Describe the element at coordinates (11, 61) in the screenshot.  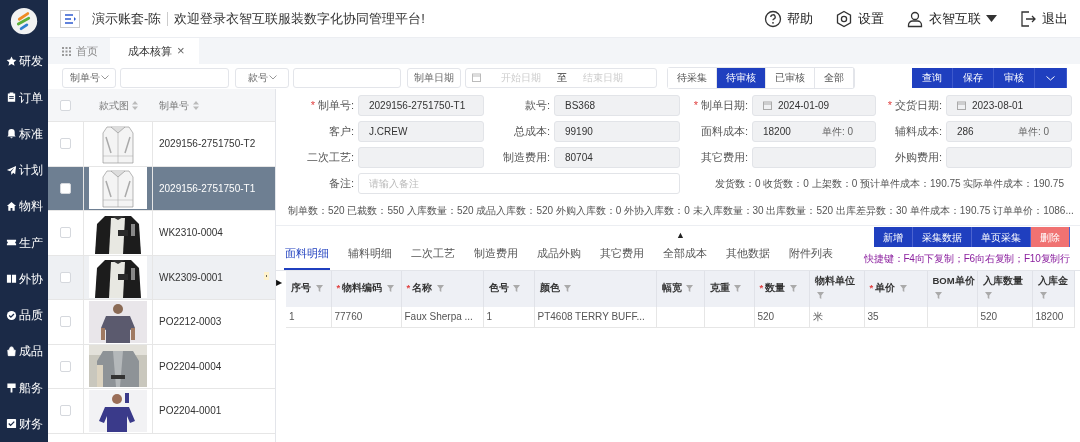
I see `star-icon` at that location.